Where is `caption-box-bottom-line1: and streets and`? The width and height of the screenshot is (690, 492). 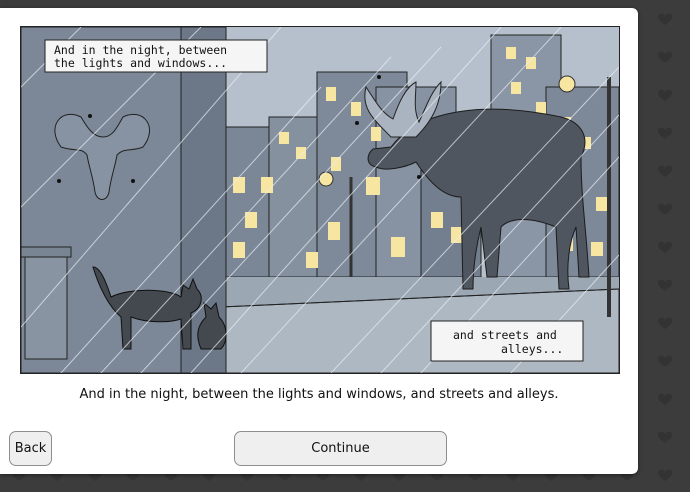
caption-box-bottom-line1: and streets and is located at coordinates (505, 335).